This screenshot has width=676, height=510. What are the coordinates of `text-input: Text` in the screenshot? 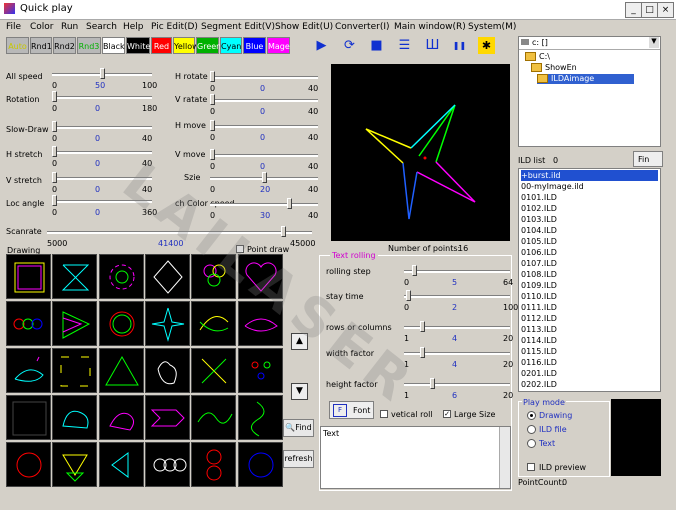 It's located at (415, 457).